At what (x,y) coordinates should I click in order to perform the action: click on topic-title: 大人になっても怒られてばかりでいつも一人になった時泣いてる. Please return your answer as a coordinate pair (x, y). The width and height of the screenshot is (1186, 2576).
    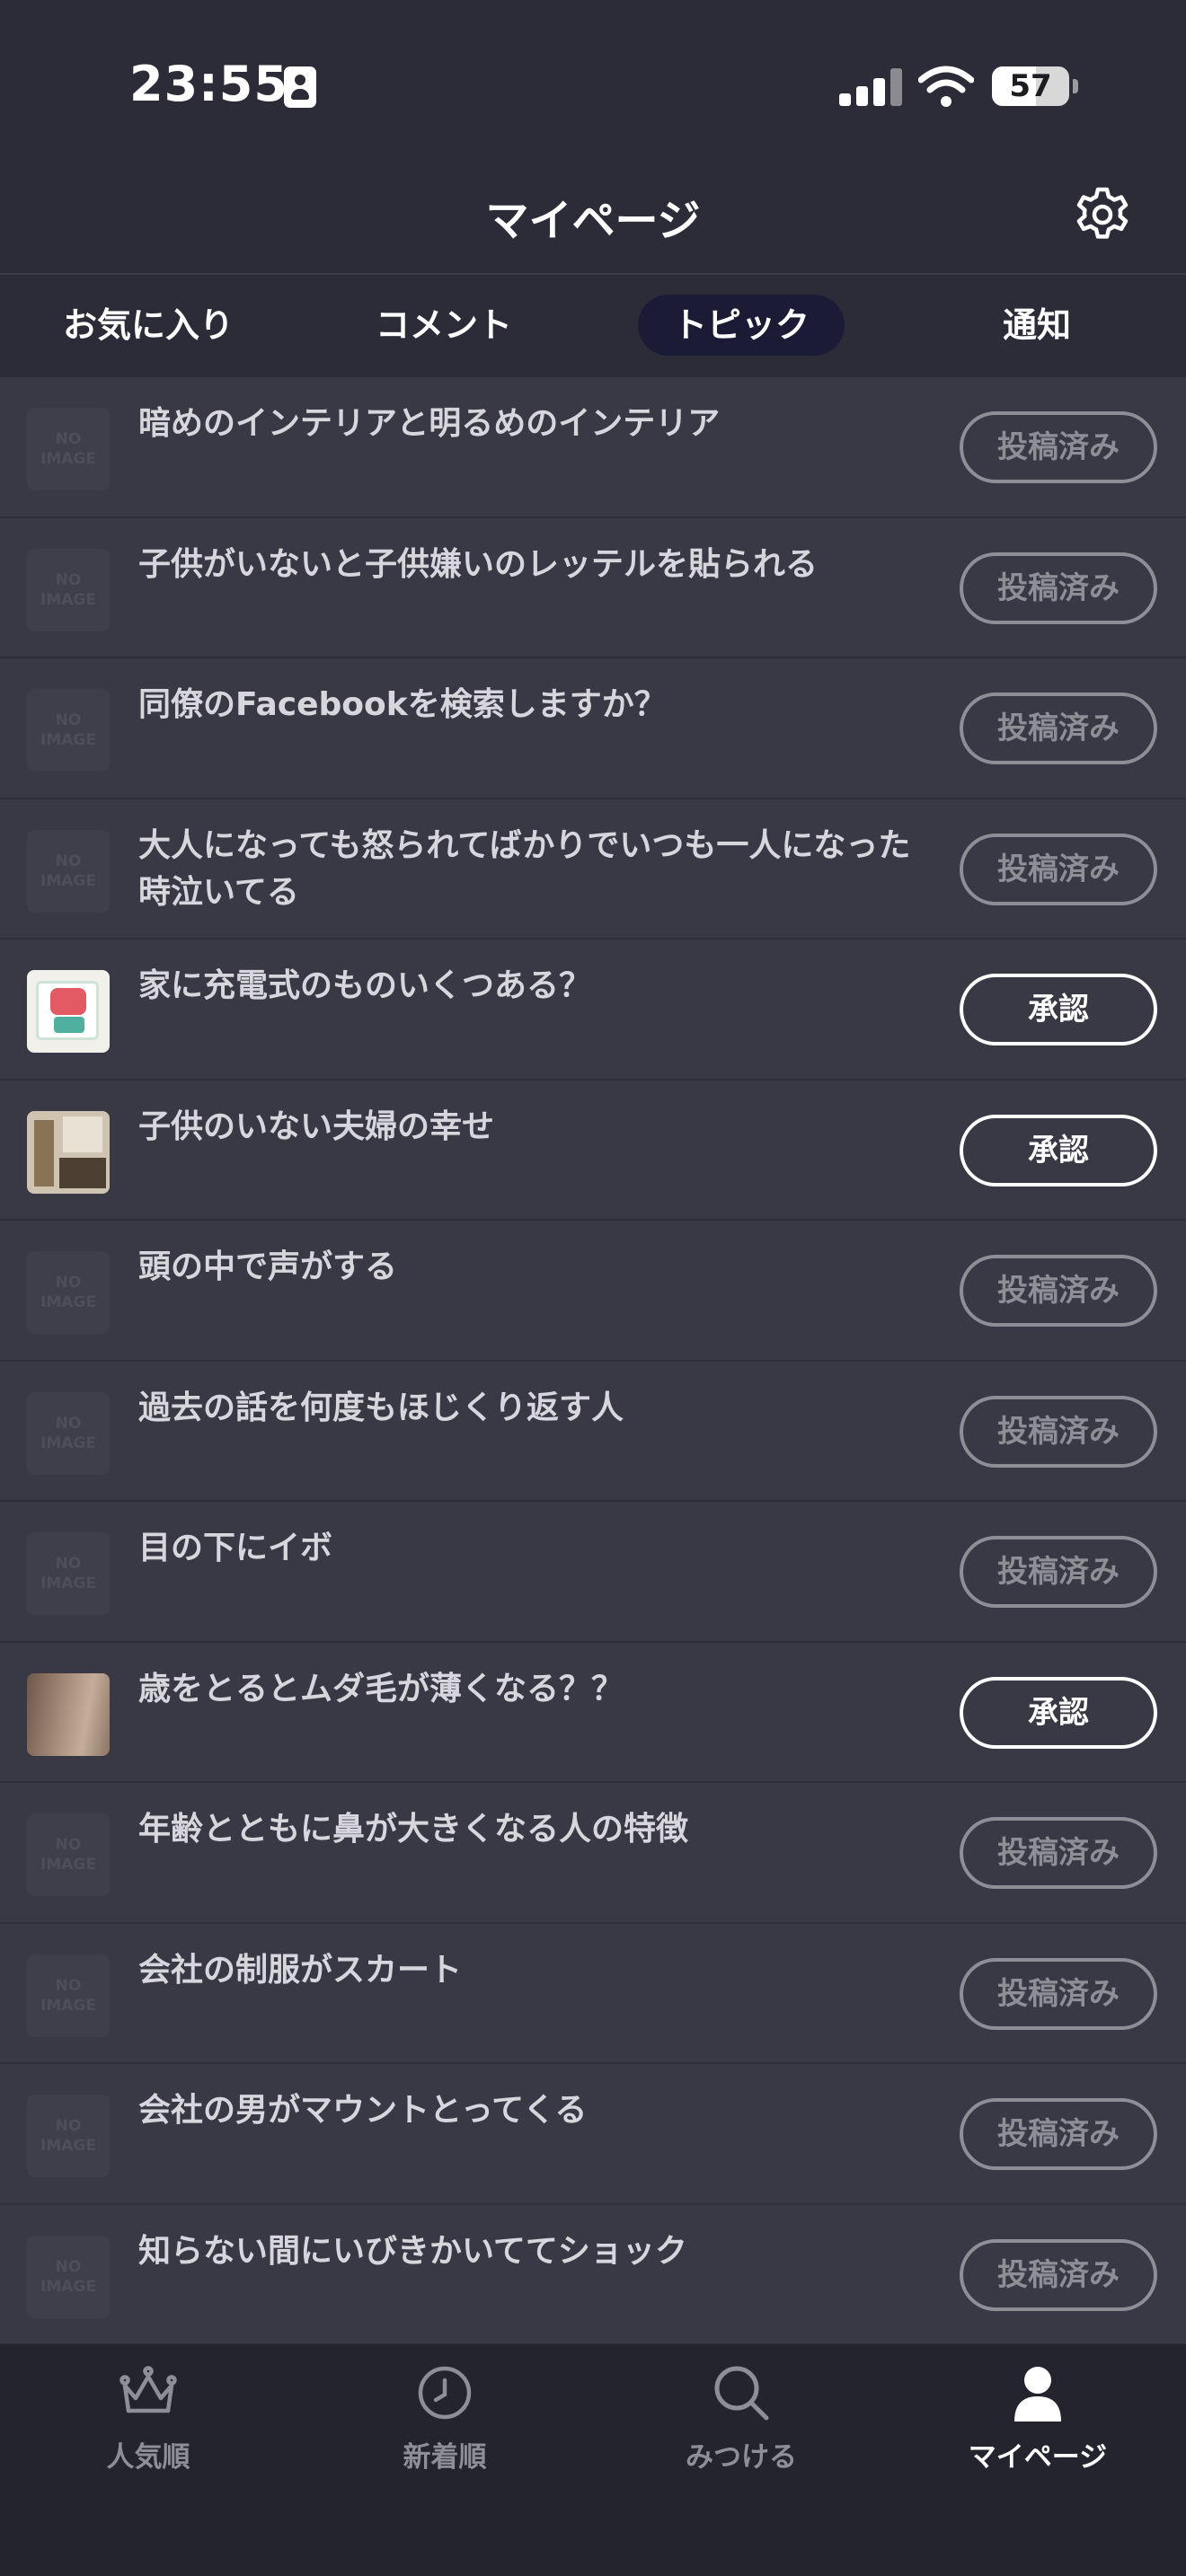
    Looking at the image, I should click on (524, 868).